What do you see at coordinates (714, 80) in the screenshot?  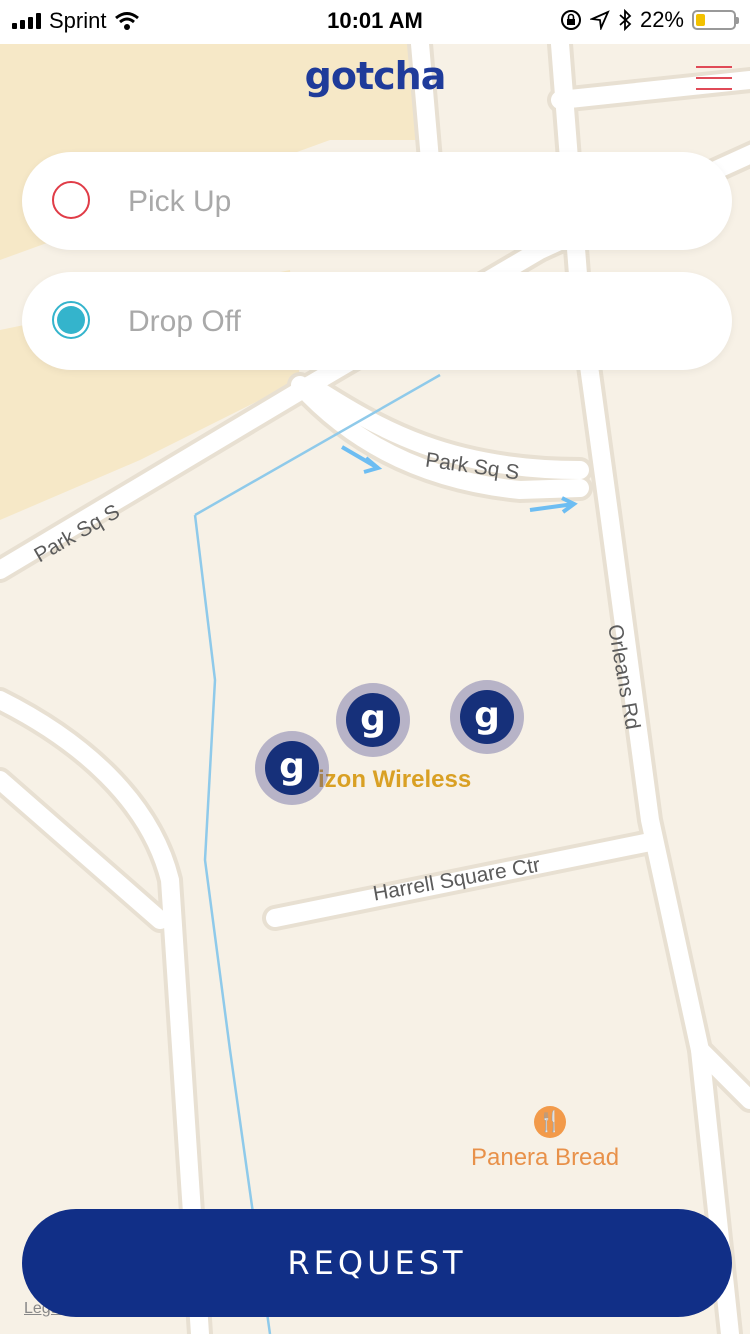 I see `hamburger-menu-icon` at bounding box center [714, 80].